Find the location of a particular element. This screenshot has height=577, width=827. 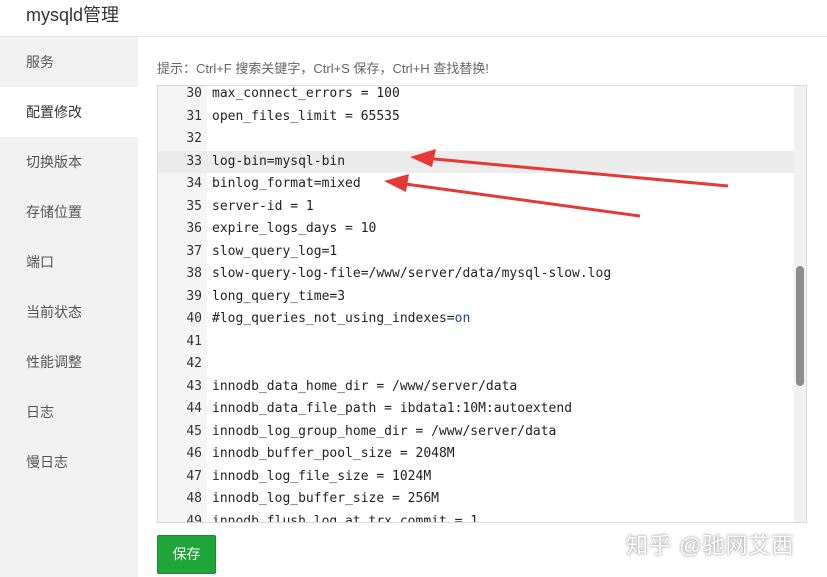

line-code: innodb_buffer_pool_size = 2048M is located at coordinates (333, 454).